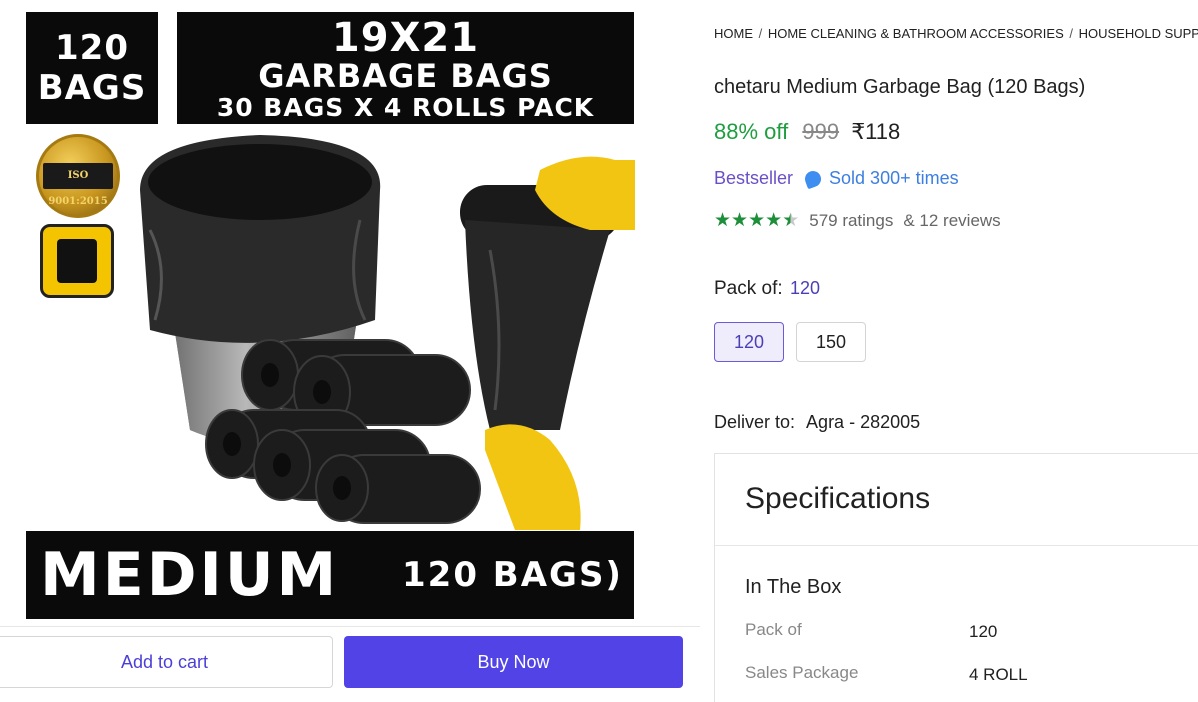 The height and width of the screenshot is (702, 1198). What do you see at coordinates (876, 131) in the screenshot?
I see `selling-price: ₹118` at bounding box center [876, 131].